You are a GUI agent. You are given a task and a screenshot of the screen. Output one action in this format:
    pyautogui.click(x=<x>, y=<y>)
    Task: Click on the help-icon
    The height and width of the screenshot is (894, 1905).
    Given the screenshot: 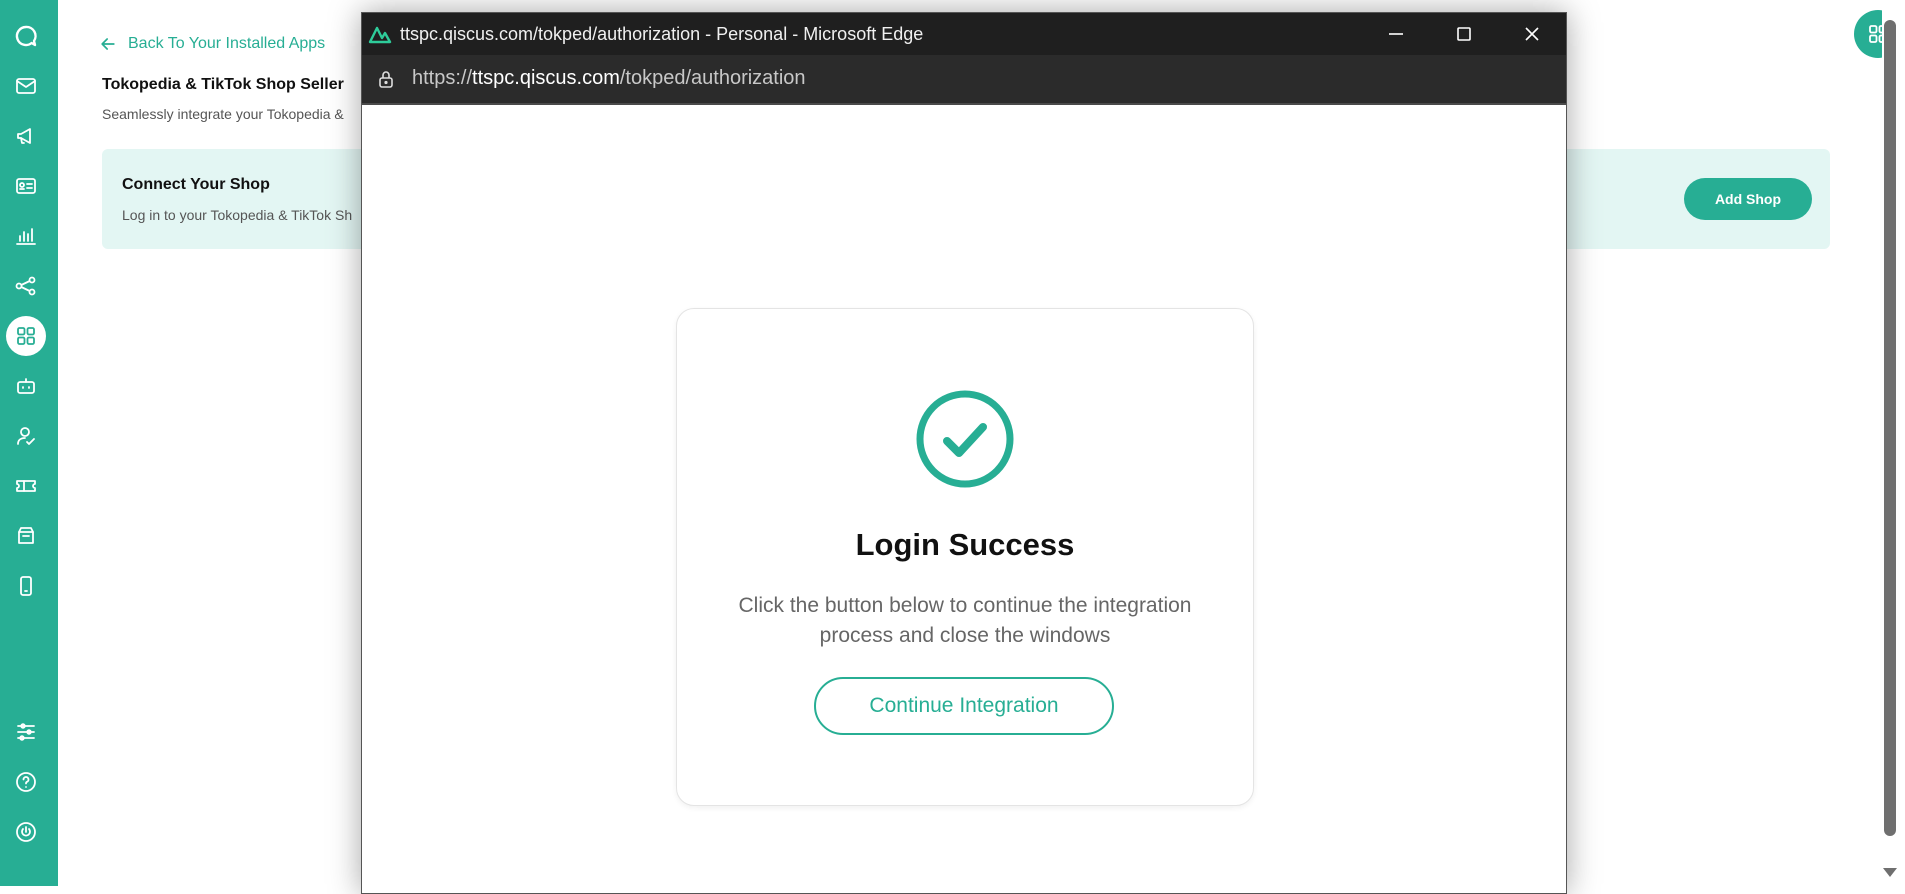 What is the action you would take?
    pyautogui.click(x=26, y=782)
    